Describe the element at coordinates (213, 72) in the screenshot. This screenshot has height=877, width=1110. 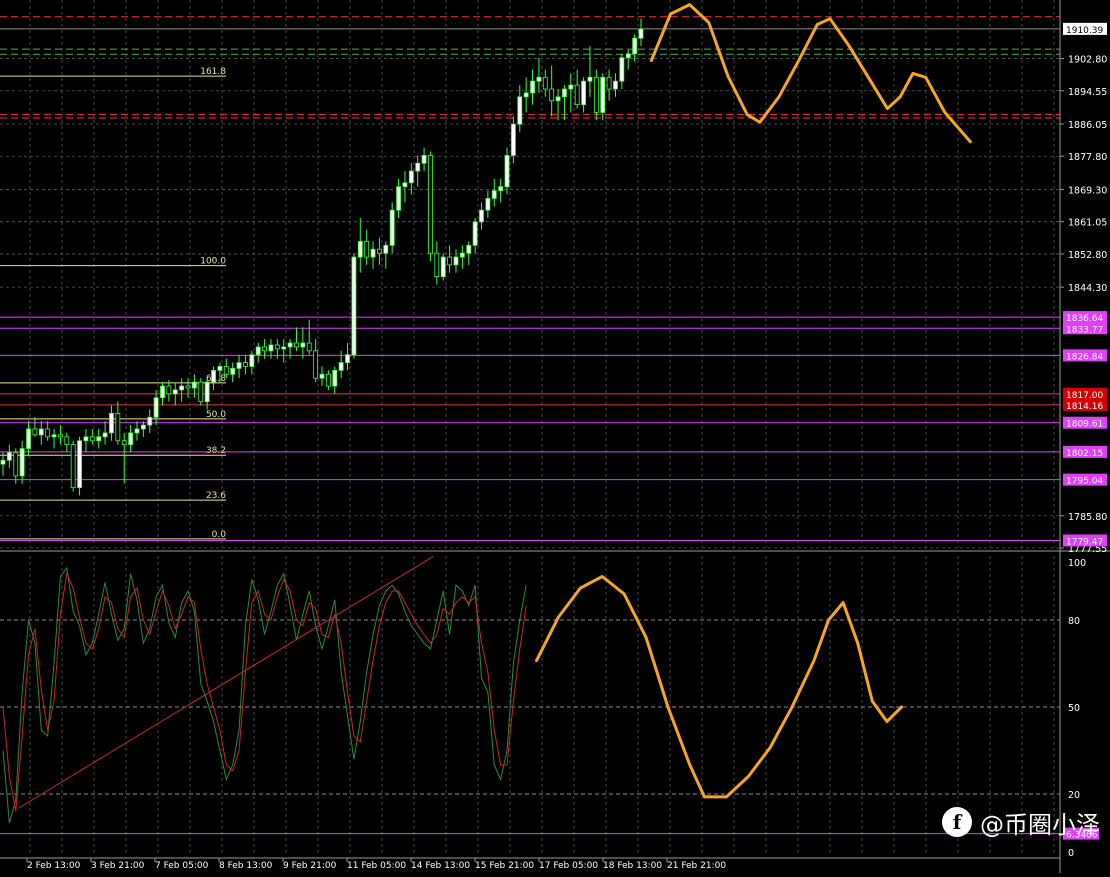
I see `fib-level-label: 161.8` at that location.